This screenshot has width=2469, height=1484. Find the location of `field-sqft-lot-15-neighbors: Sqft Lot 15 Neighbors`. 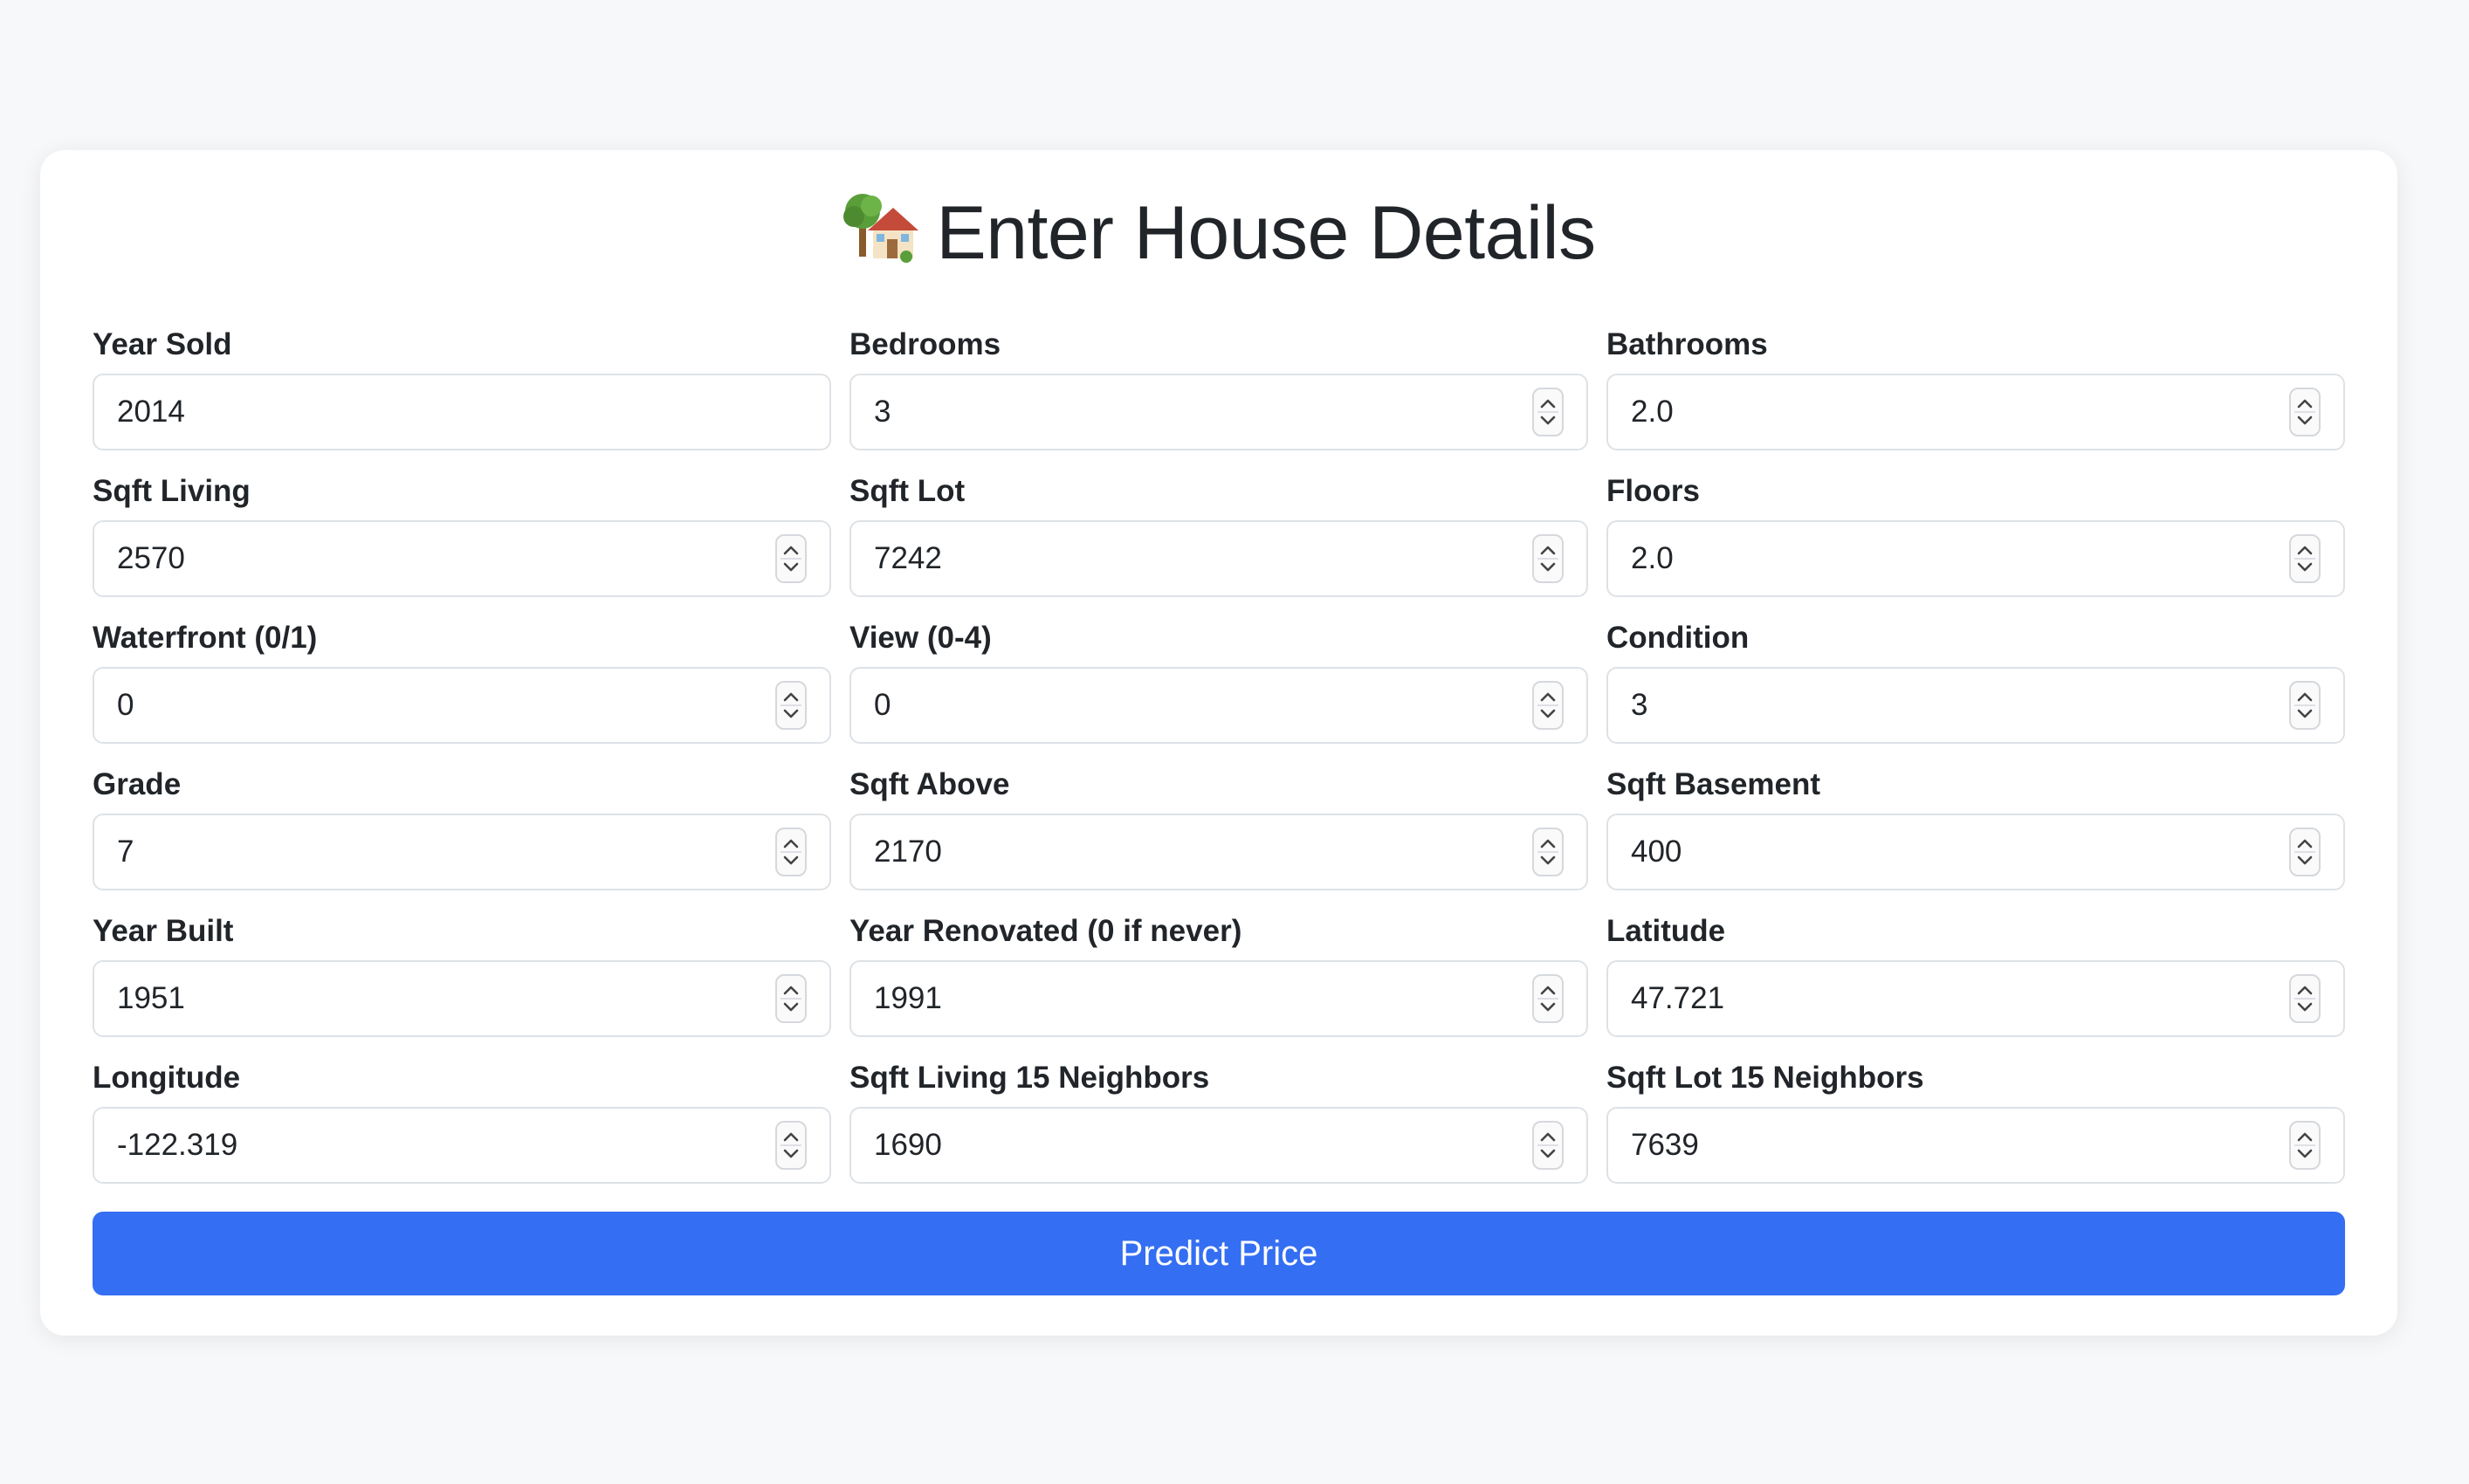

field-sqft-lot-15-neighbors: Sqft Lot 15 Neighbors is located at coordinates (1975, 1122).